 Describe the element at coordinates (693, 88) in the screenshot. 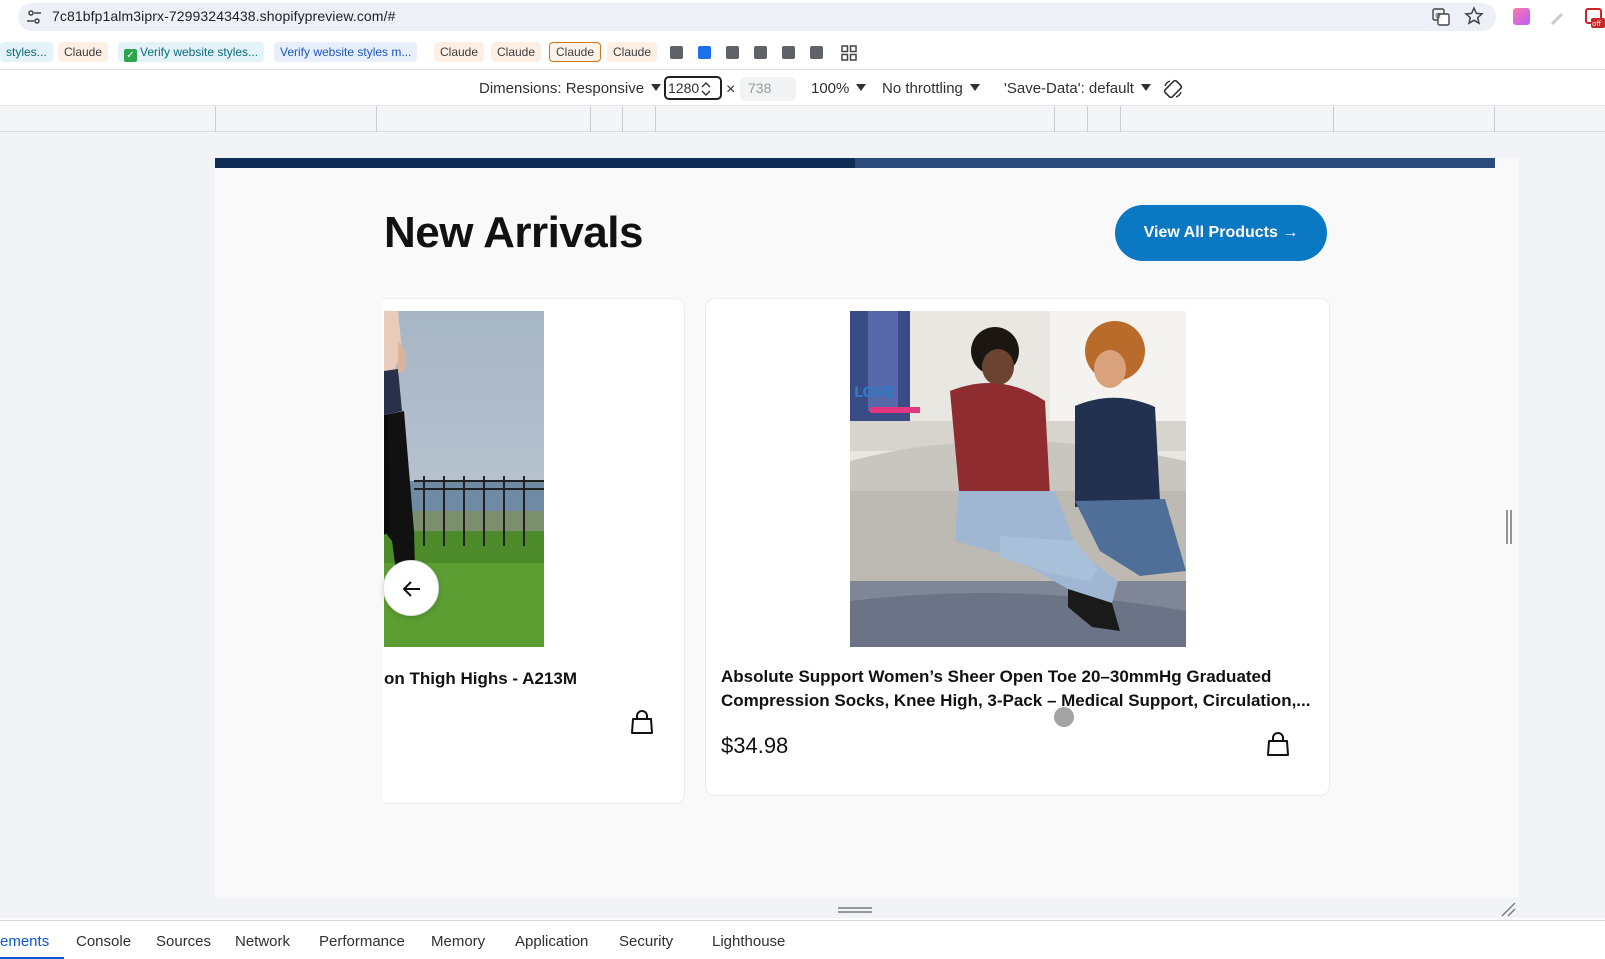

I see `width-input: 1280` at that location.